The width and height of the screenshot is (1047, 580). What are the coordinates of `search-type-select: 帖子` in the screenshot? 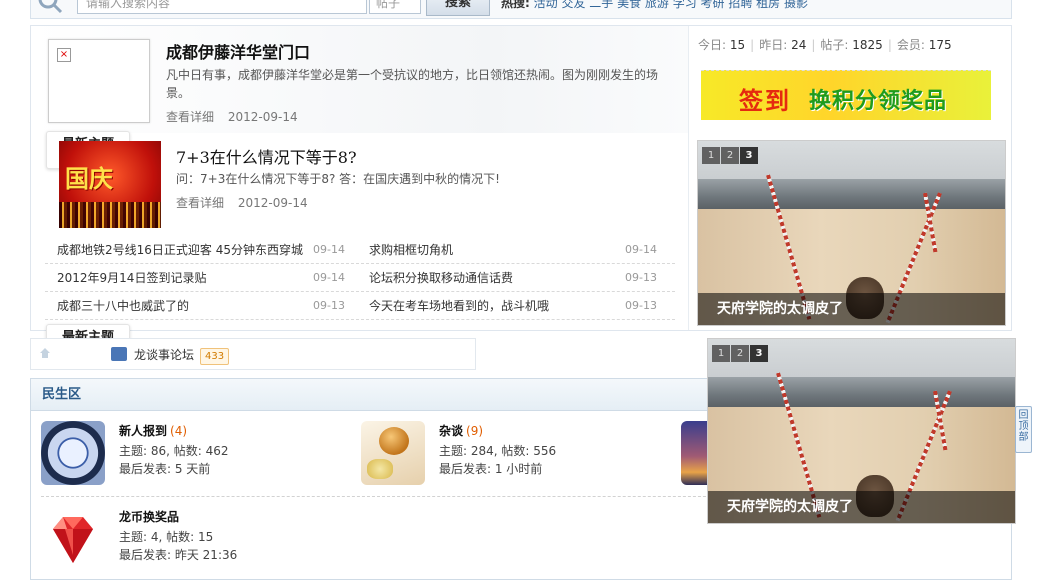 It's located at (395, 7).